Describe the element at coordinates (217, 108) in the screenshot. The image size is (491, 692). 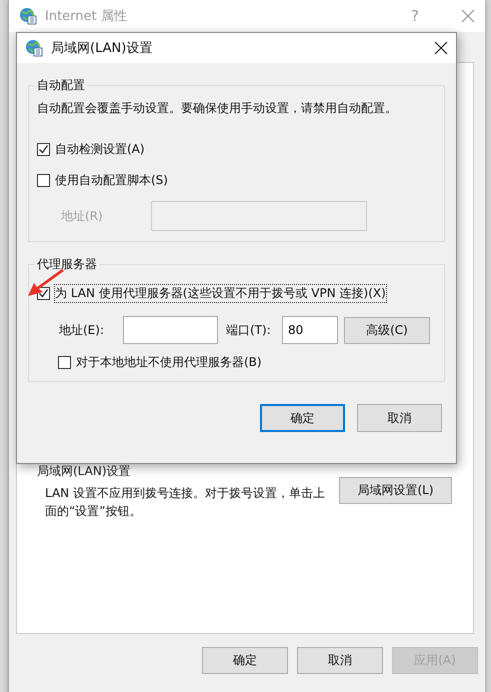
I see `group-description: 自动配置会覆盖手动设置。要确保使用手动设置，请禁用自动配置。` at that location.